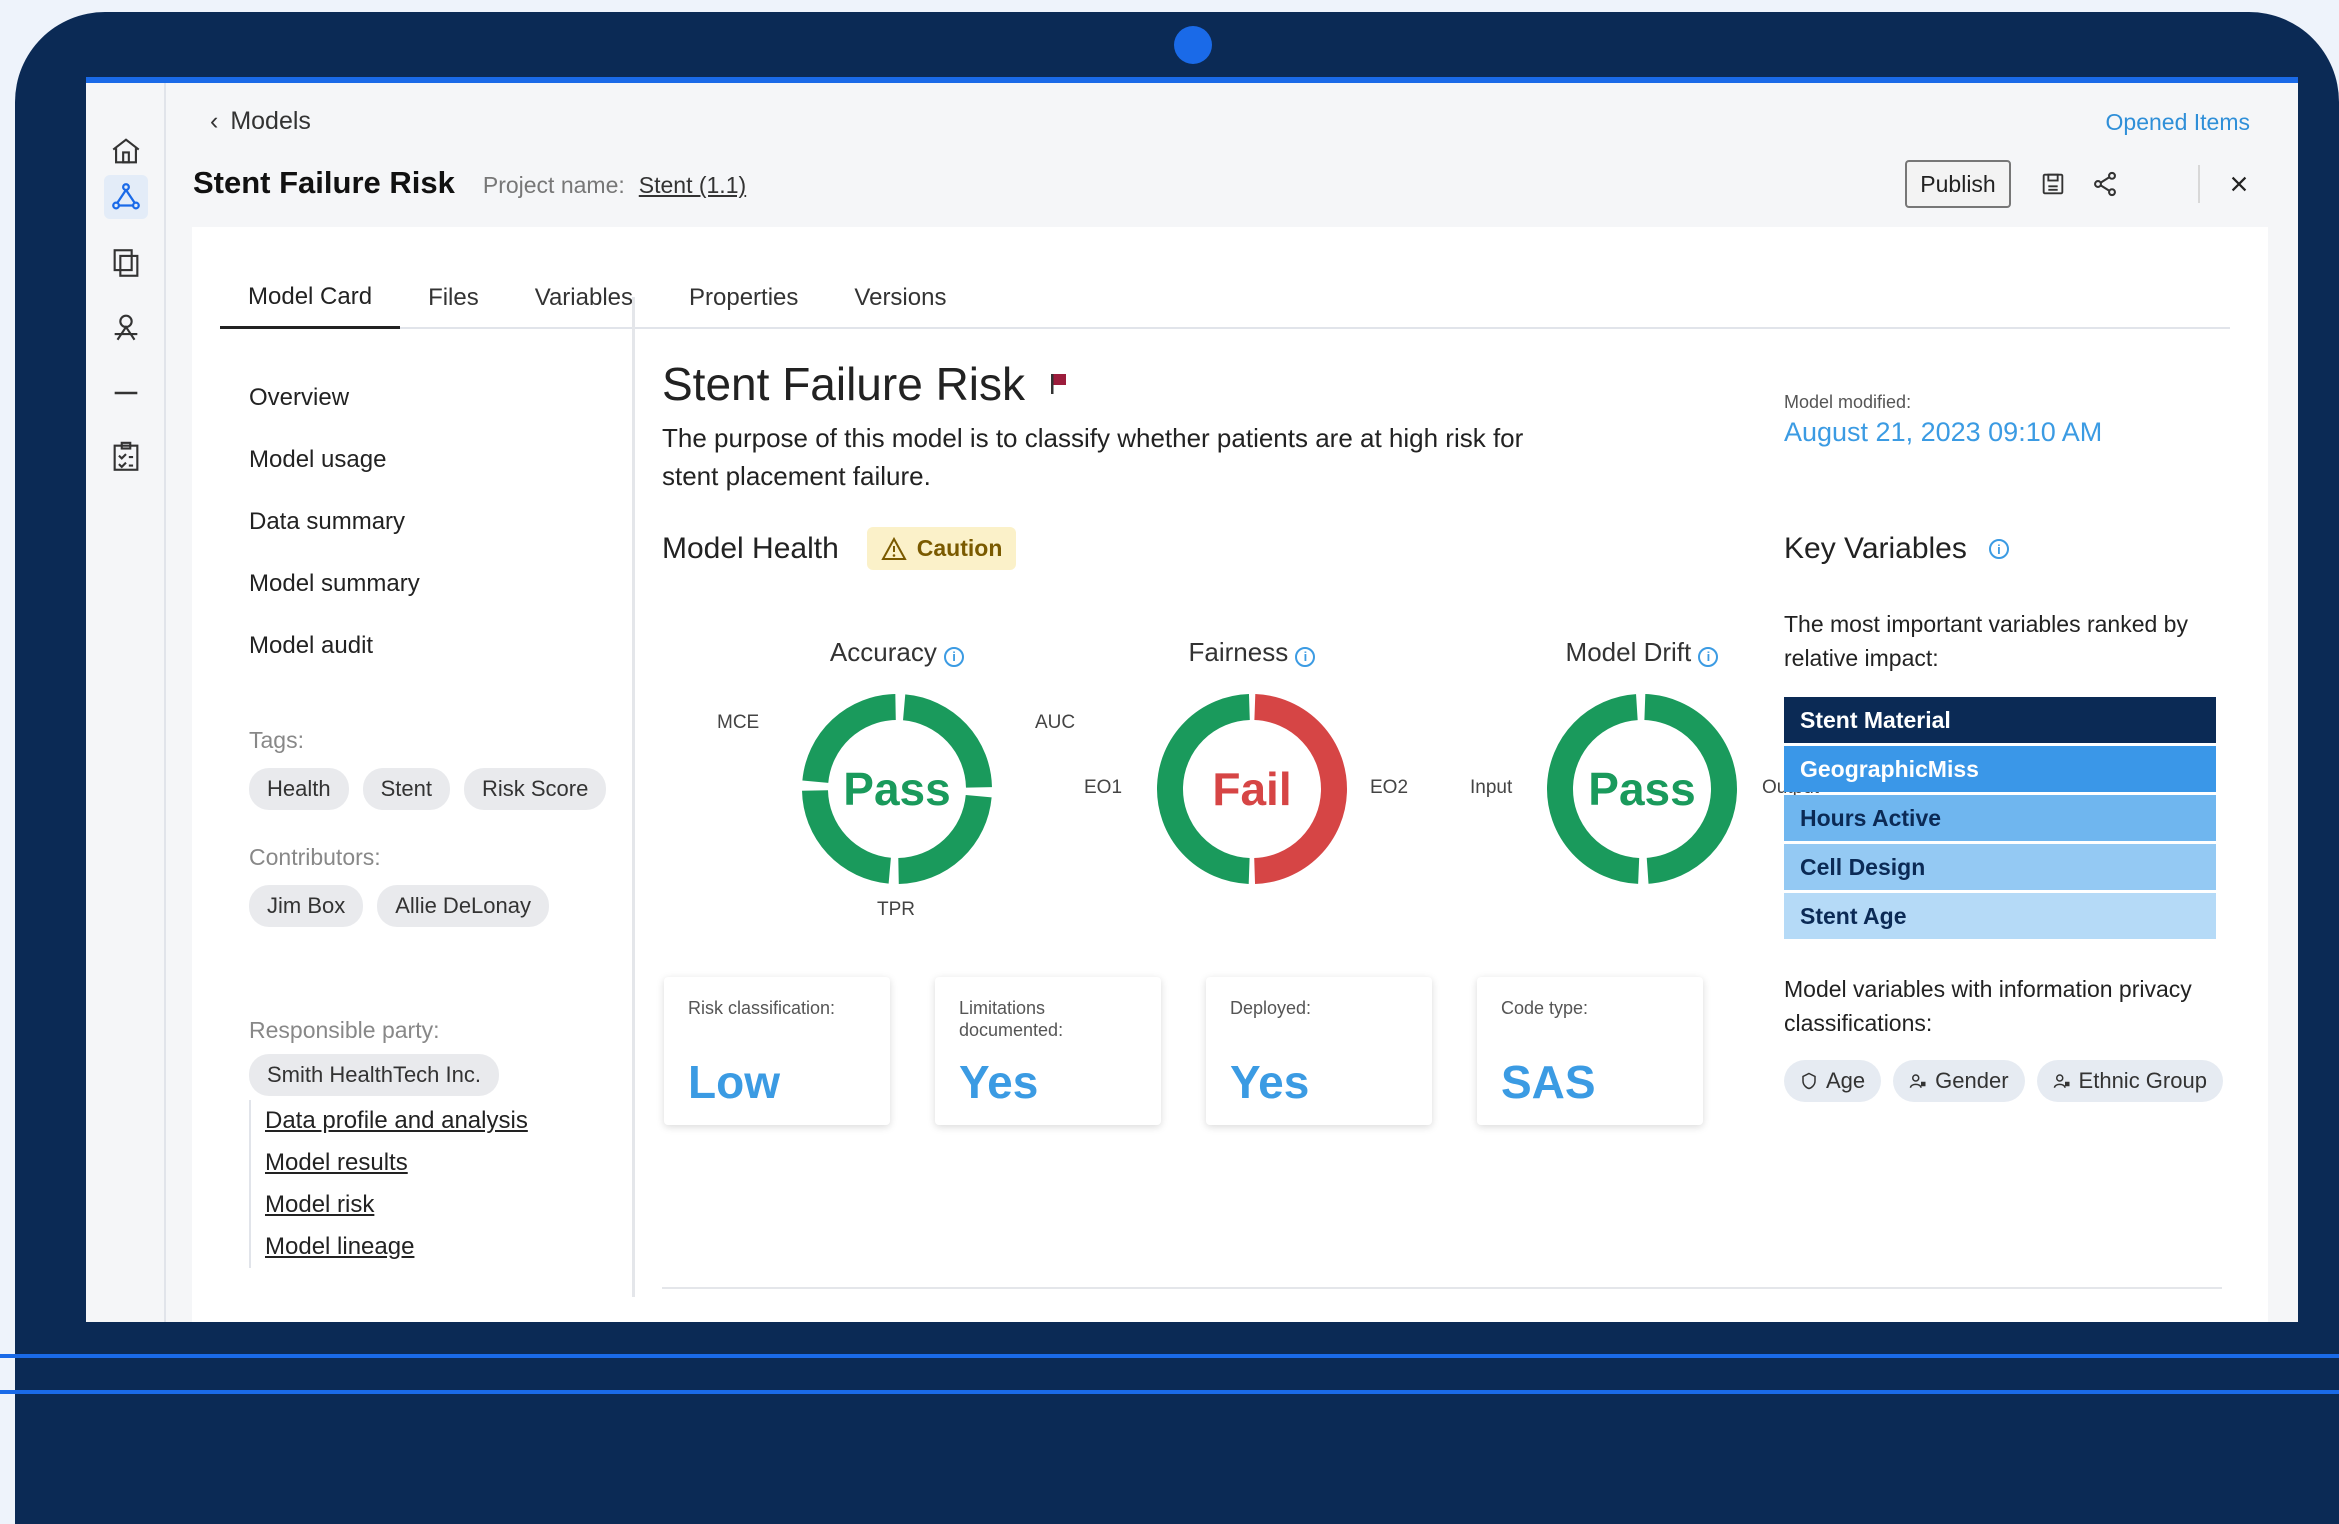 This screenshot has width=2339, height=1524. What do you see at coordinates (553, 185) in the screenshot?
I see `project-label: Project name:` at bounding box center [553, 185].